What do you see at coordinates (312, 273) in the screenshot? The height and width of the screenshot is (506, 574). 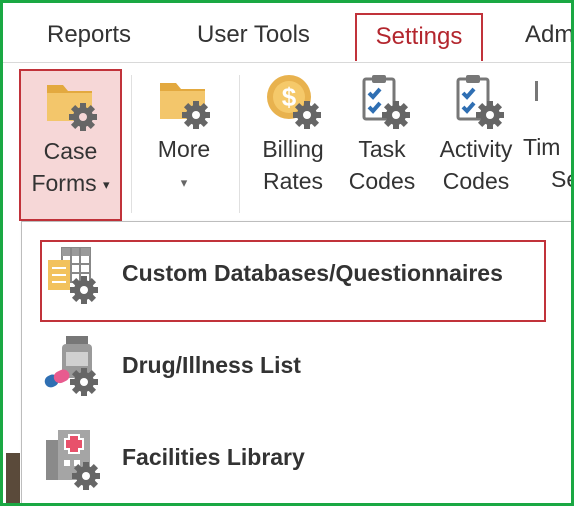 I see `menu-item-label: Custom Databases/Questionnaires` at bounding box center [312, 273].